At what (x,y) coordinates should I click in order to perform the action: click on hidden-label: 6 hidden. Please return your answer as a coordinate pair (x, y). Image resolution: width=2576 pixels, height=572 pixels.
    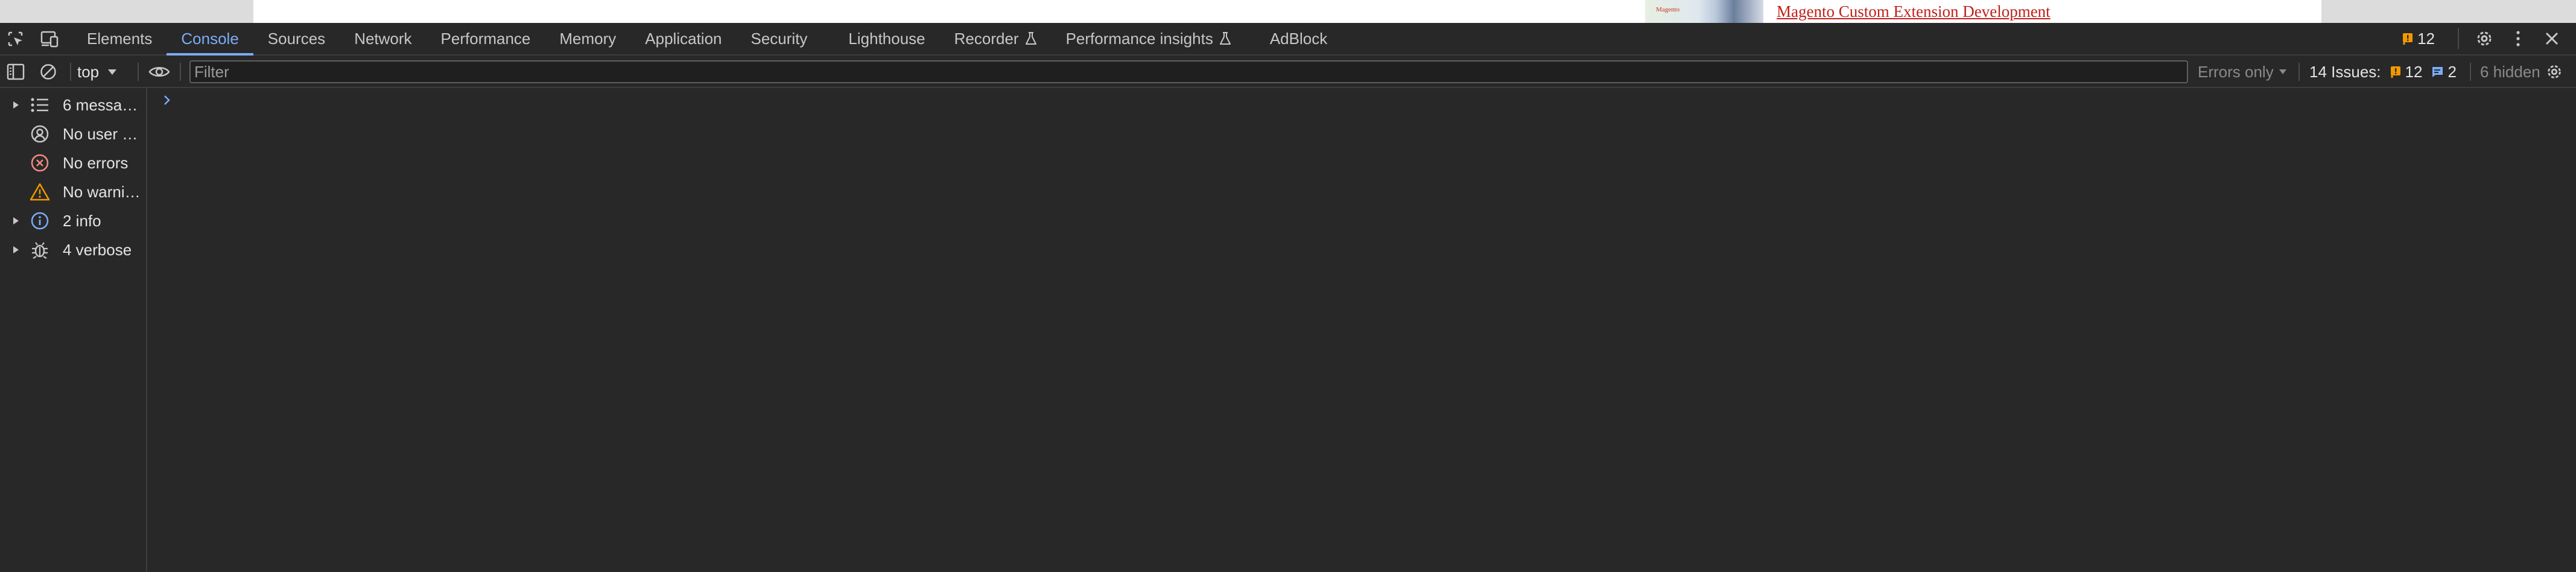
    Looking at the image, I should click on (2510, 71).